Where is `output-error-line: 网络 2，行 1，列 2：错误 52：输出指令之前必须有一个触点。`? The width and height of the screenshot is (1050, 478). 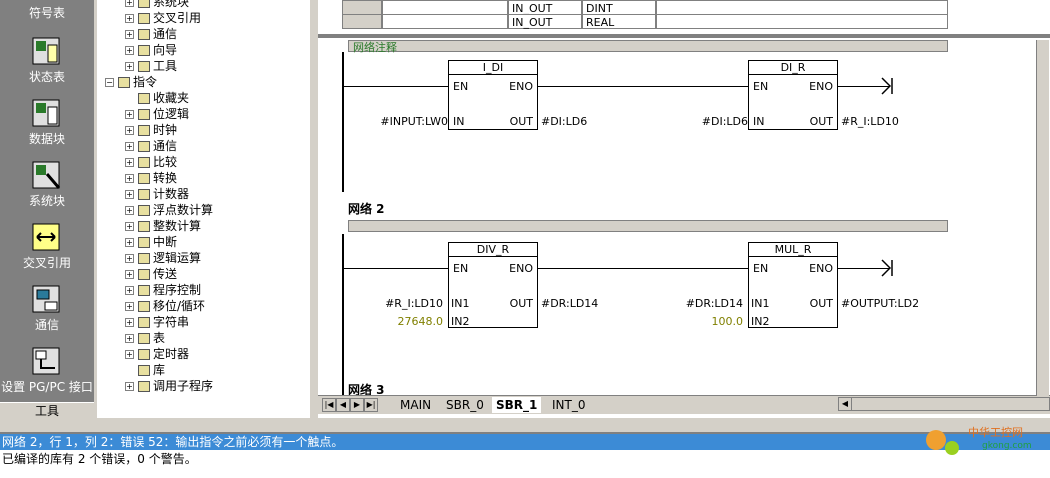
output-error-line: 网络 2，行 1，列 2：错误 52：输出指令之前必须有一个触点。 is located at coordinates (525, 442).